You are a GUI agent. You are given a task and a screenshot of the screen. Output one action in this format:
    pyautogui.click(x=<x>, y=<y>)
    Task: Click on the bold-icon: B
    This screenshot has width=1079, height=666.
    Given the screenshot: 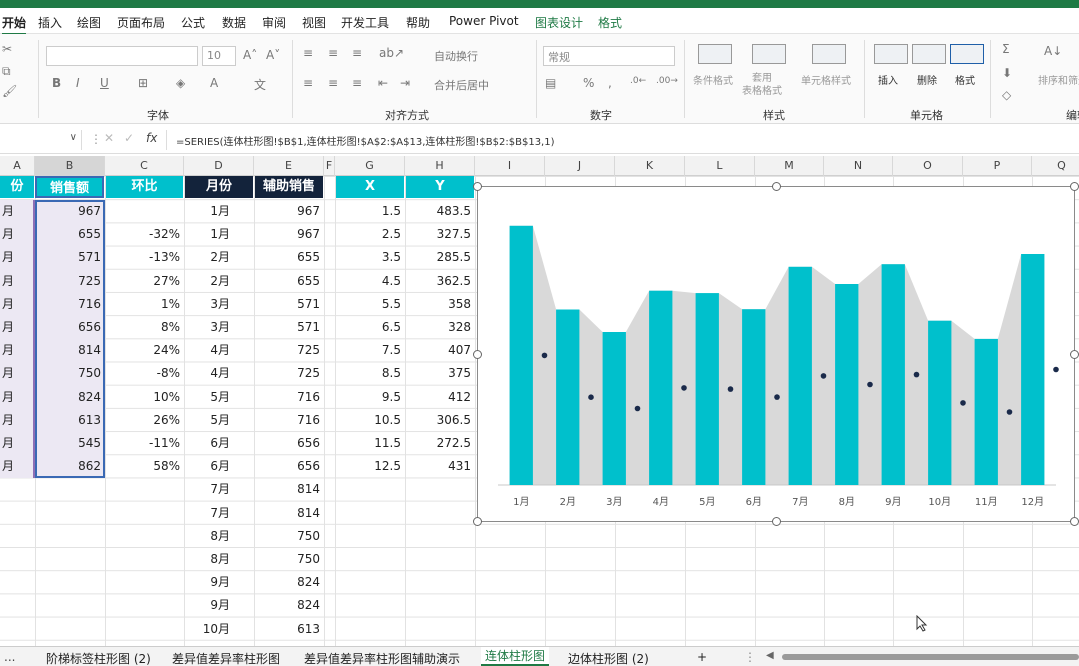 What is the action you would take?
    pyautogui.click(x=56, y=83)
    